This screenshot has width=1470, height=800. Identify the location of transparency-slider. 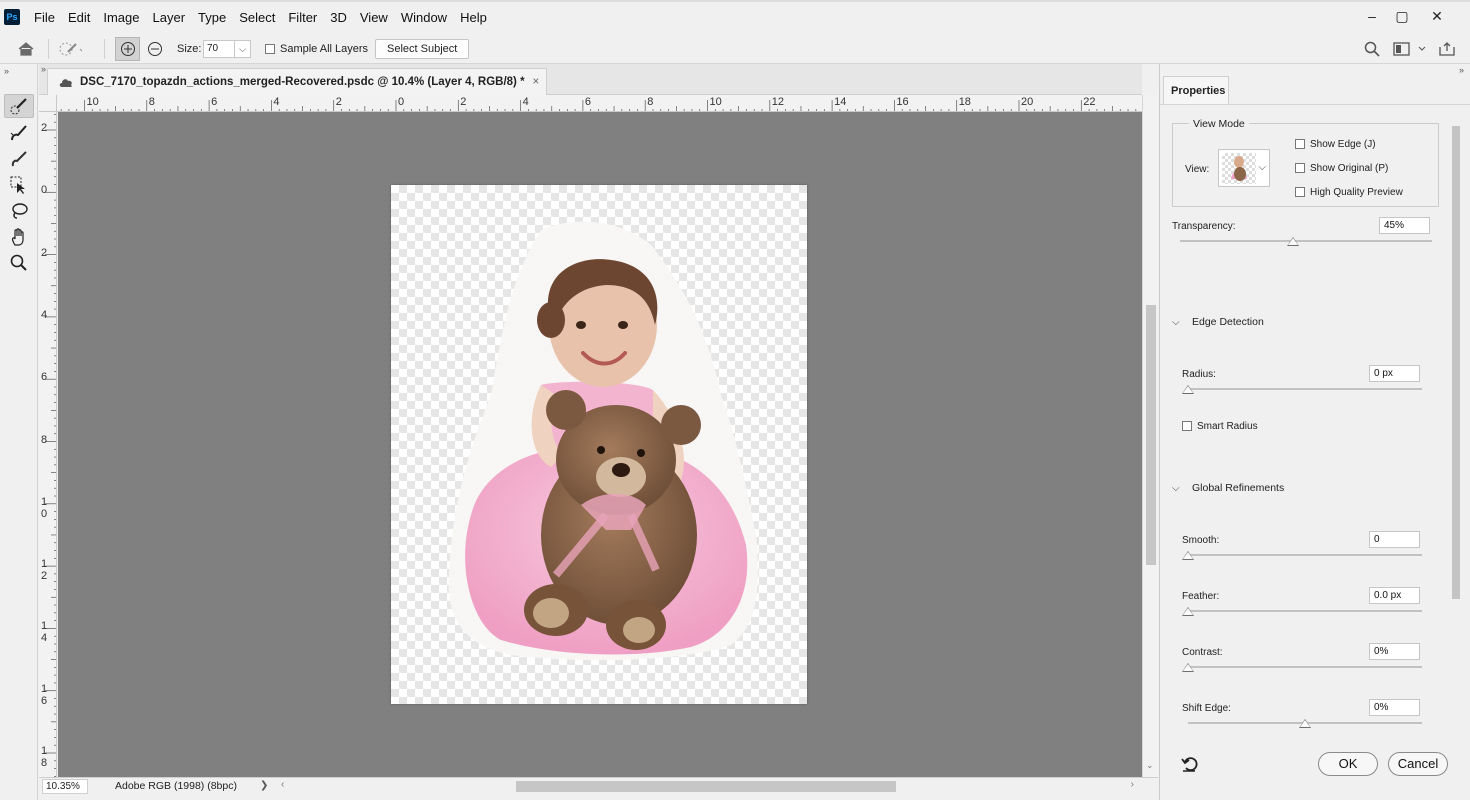
(1306, 241).